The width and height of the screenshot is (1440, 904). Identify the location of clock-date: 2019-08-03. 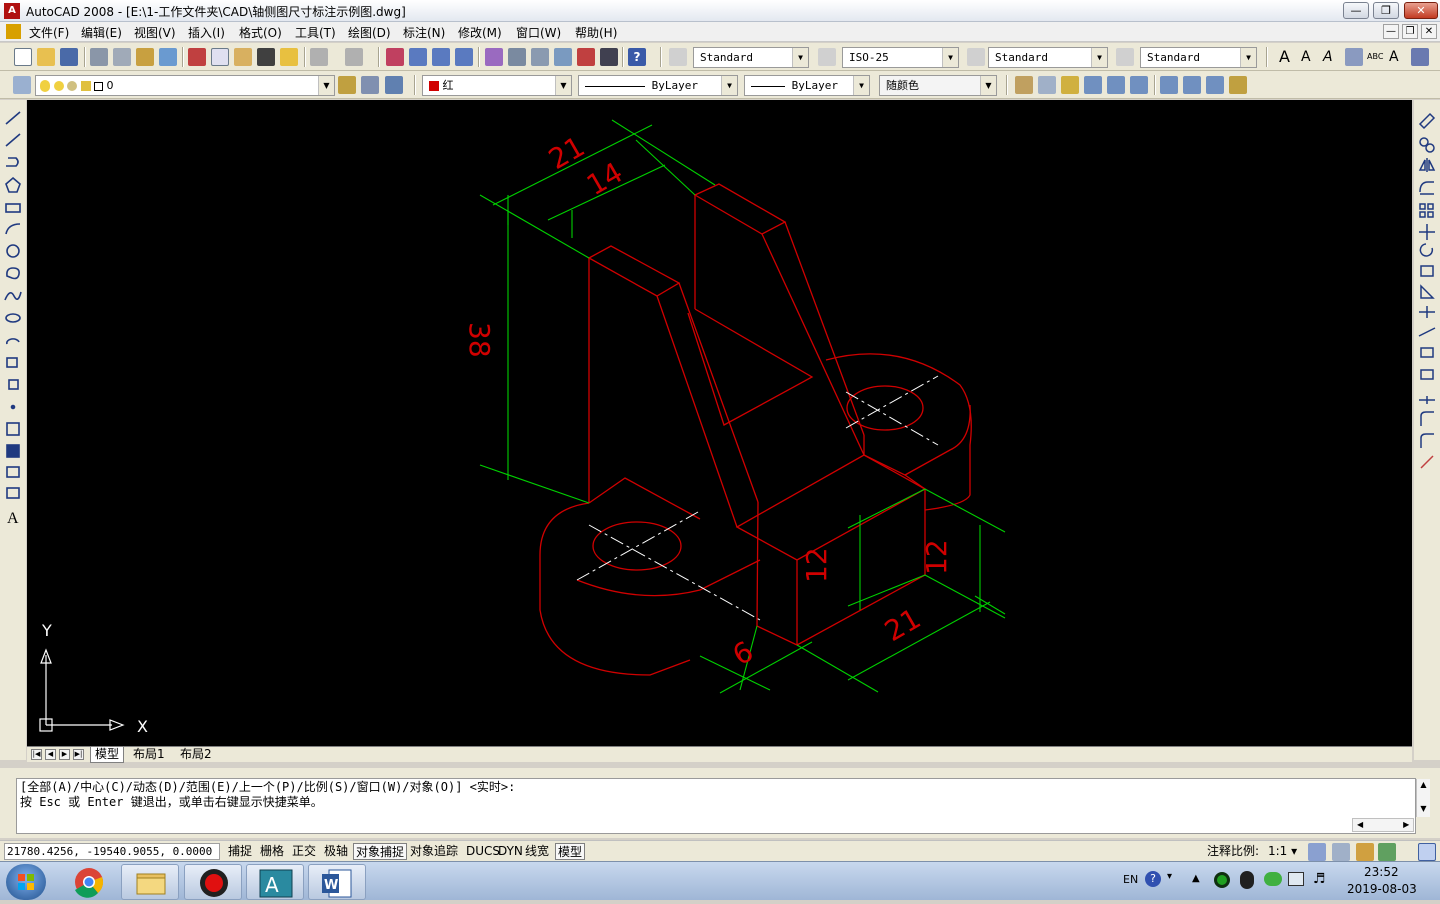
(1382, 889).